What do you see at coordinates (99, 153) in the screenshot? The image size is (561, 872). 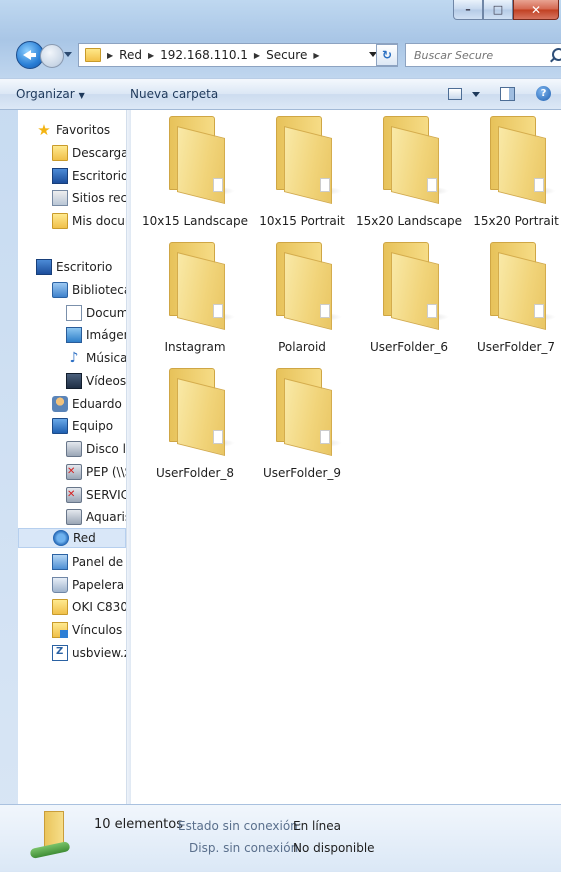 I see `sidebar-item-label: Descargas` at bounding box center [99, 153].